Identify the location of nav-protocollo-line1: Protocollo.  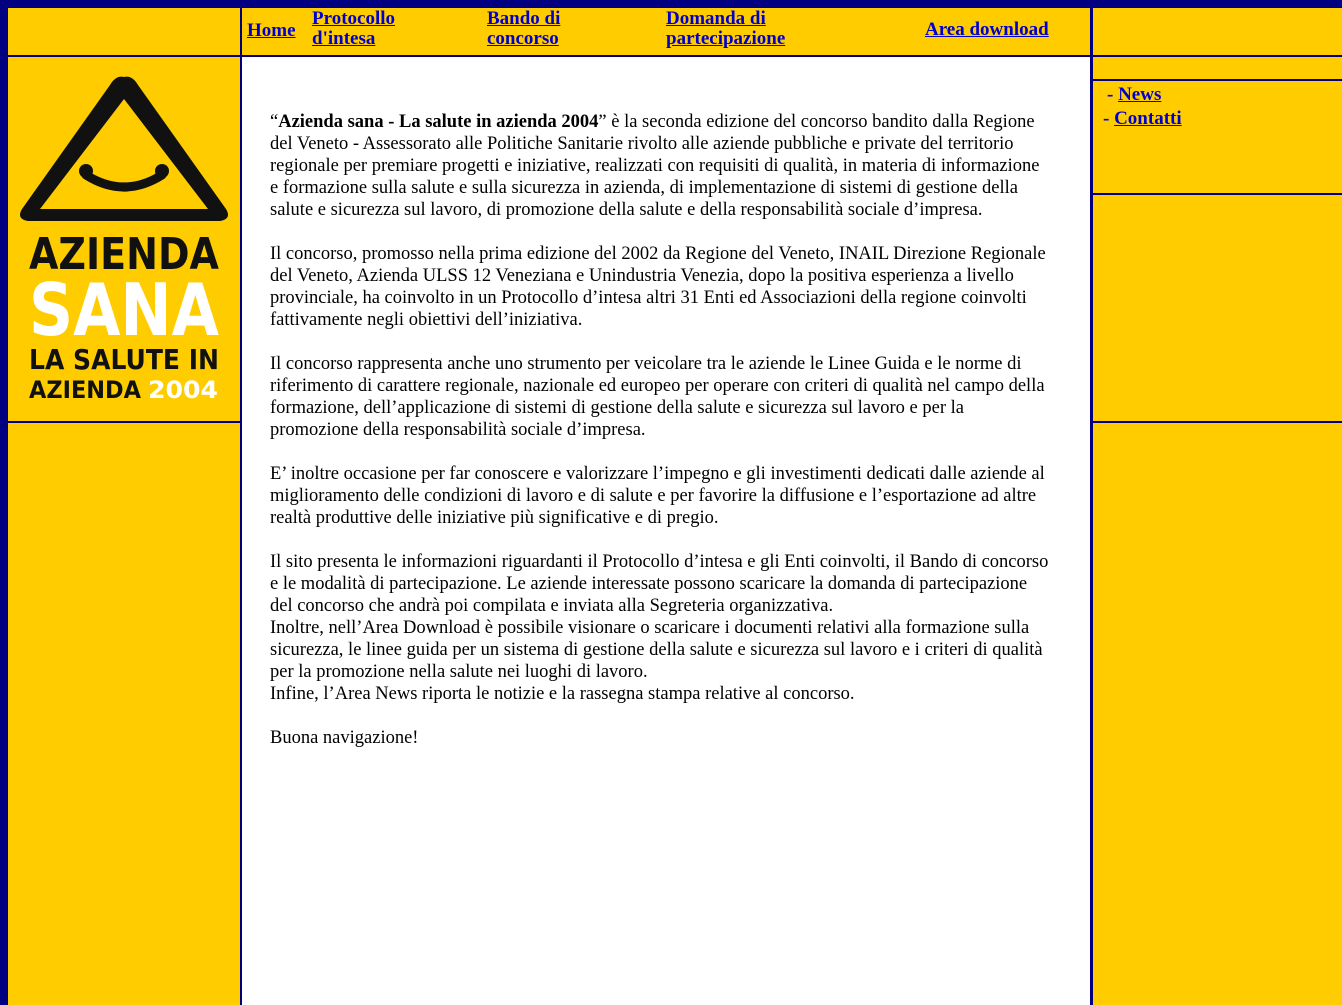
(354, 18).